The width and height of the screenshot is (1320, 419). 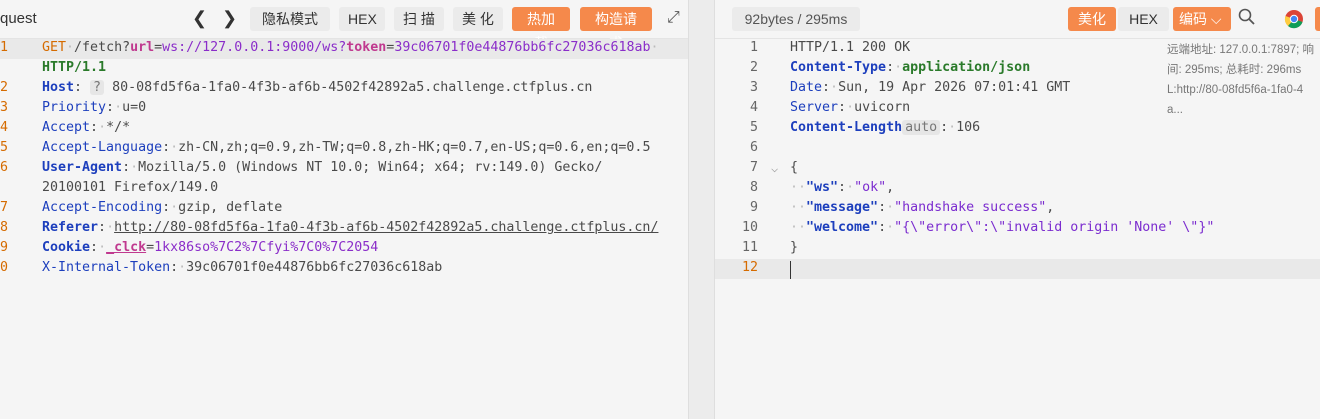 What do you see at coordinates (838, 67) in the screenshot?
I see `header-key: Content-Type` at bounding box center [838, 67].